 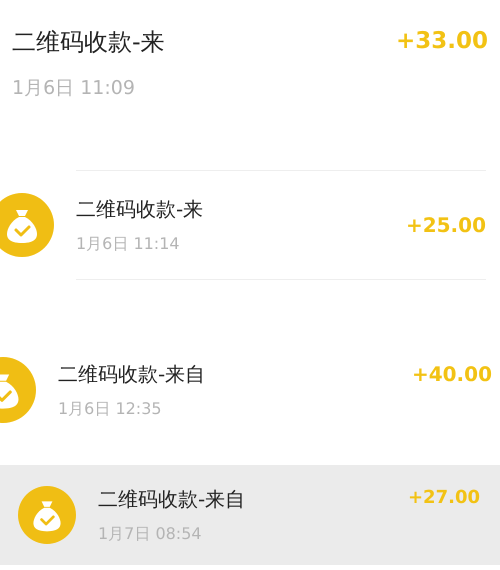 What do you see at coordinates (446, 225) in the screenshot?
I see `transaction-amount: +25.00` at bounding box center [446, 225].